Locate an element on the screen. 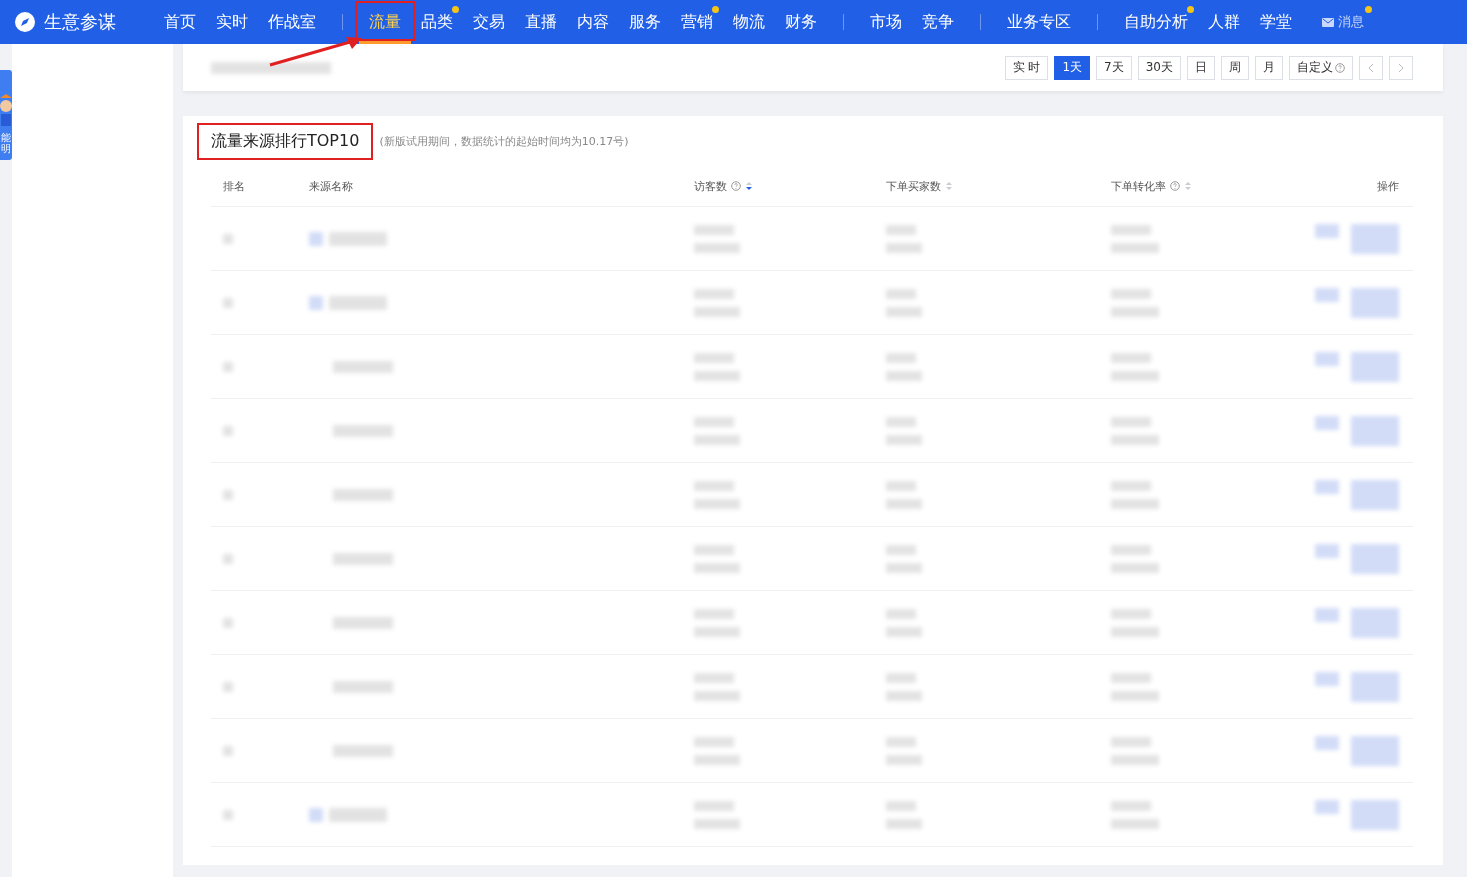  nav-tab: 内容 is located at coordinates (593, 22).